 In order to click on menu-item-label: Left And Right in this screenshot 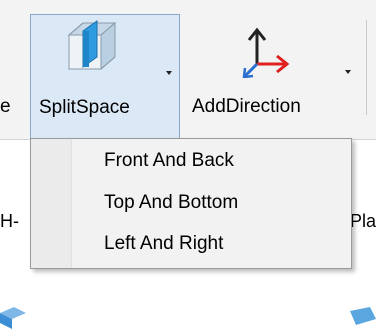, I will do `click(164, 243)`.